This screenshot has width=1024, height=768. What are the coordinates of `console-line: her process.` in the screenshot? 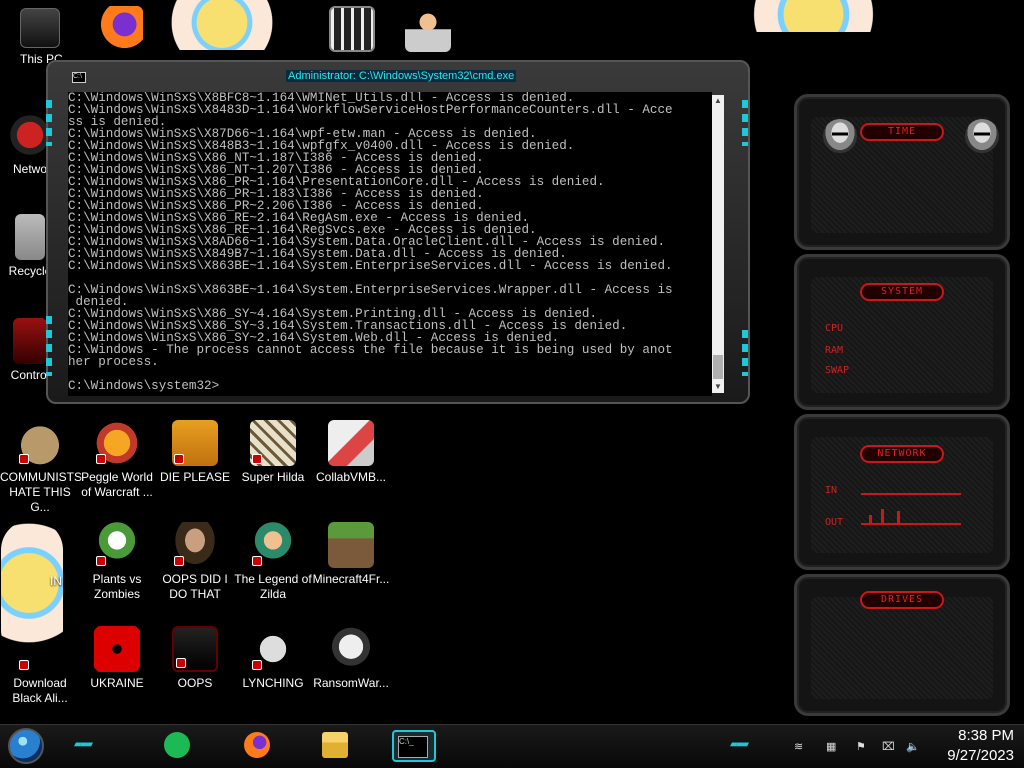 It's located at (113, 362).